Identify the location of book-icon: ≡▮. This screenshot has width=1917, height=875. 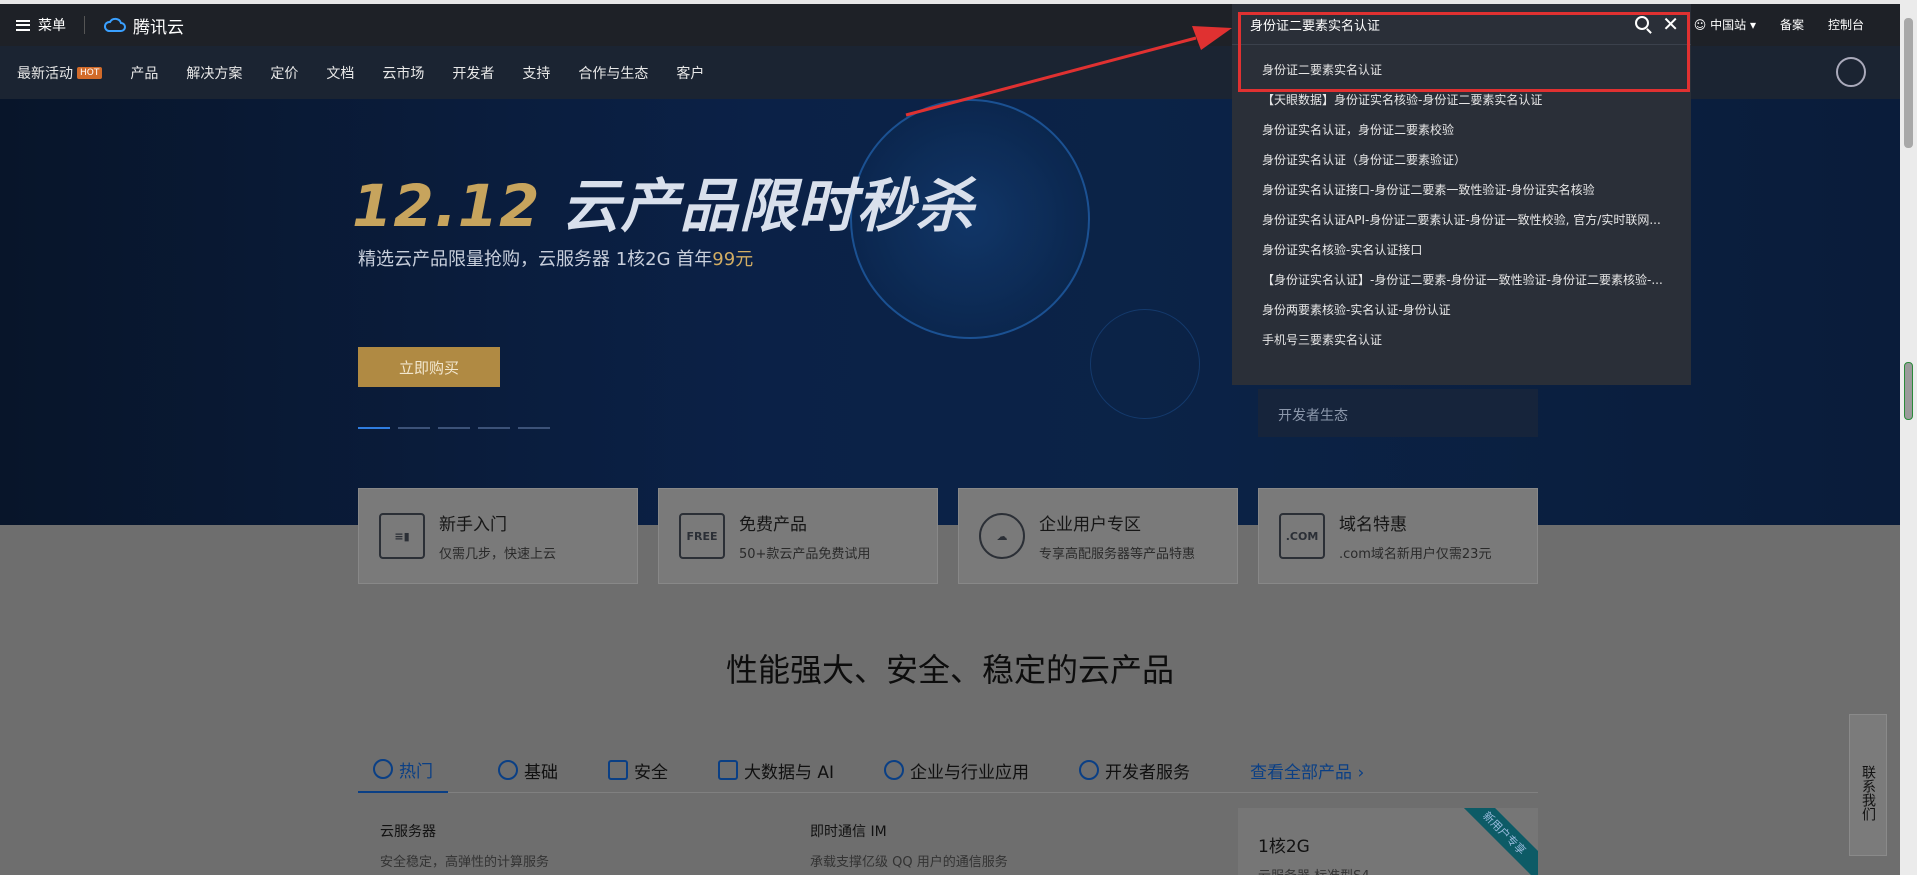
(402, 536).